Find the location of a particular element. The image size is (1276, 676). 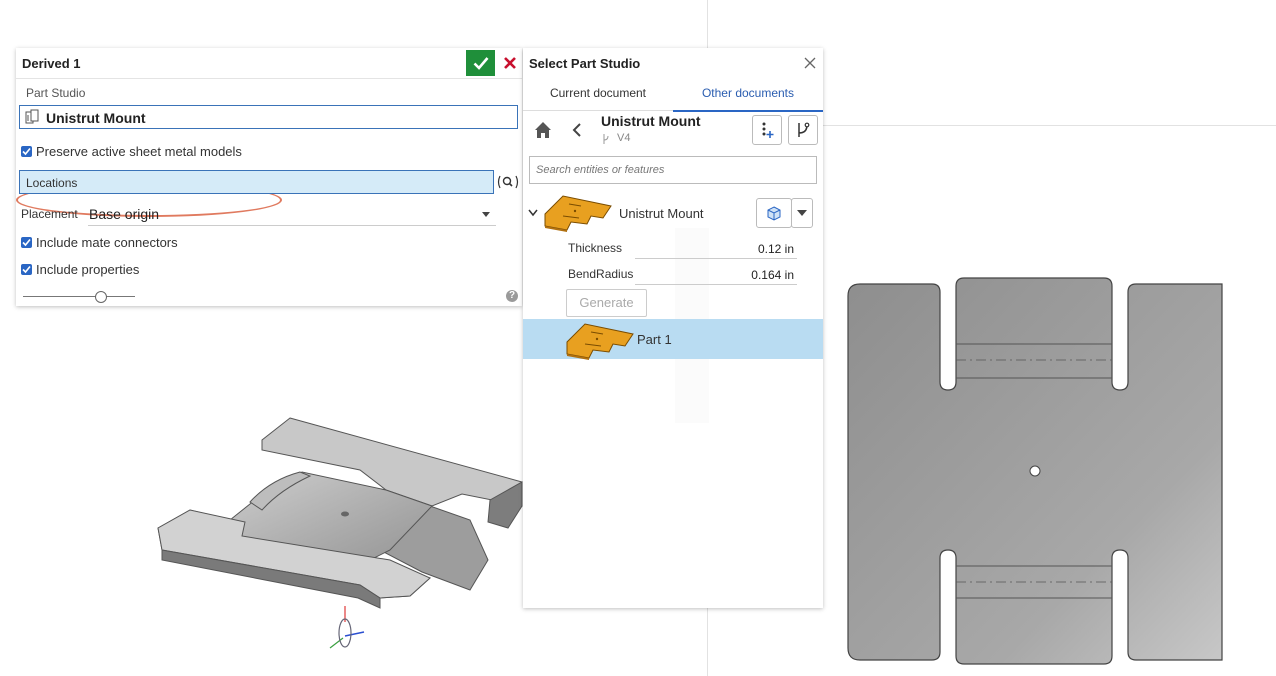

locations-label: Locations is located at coordinates (52, 183).